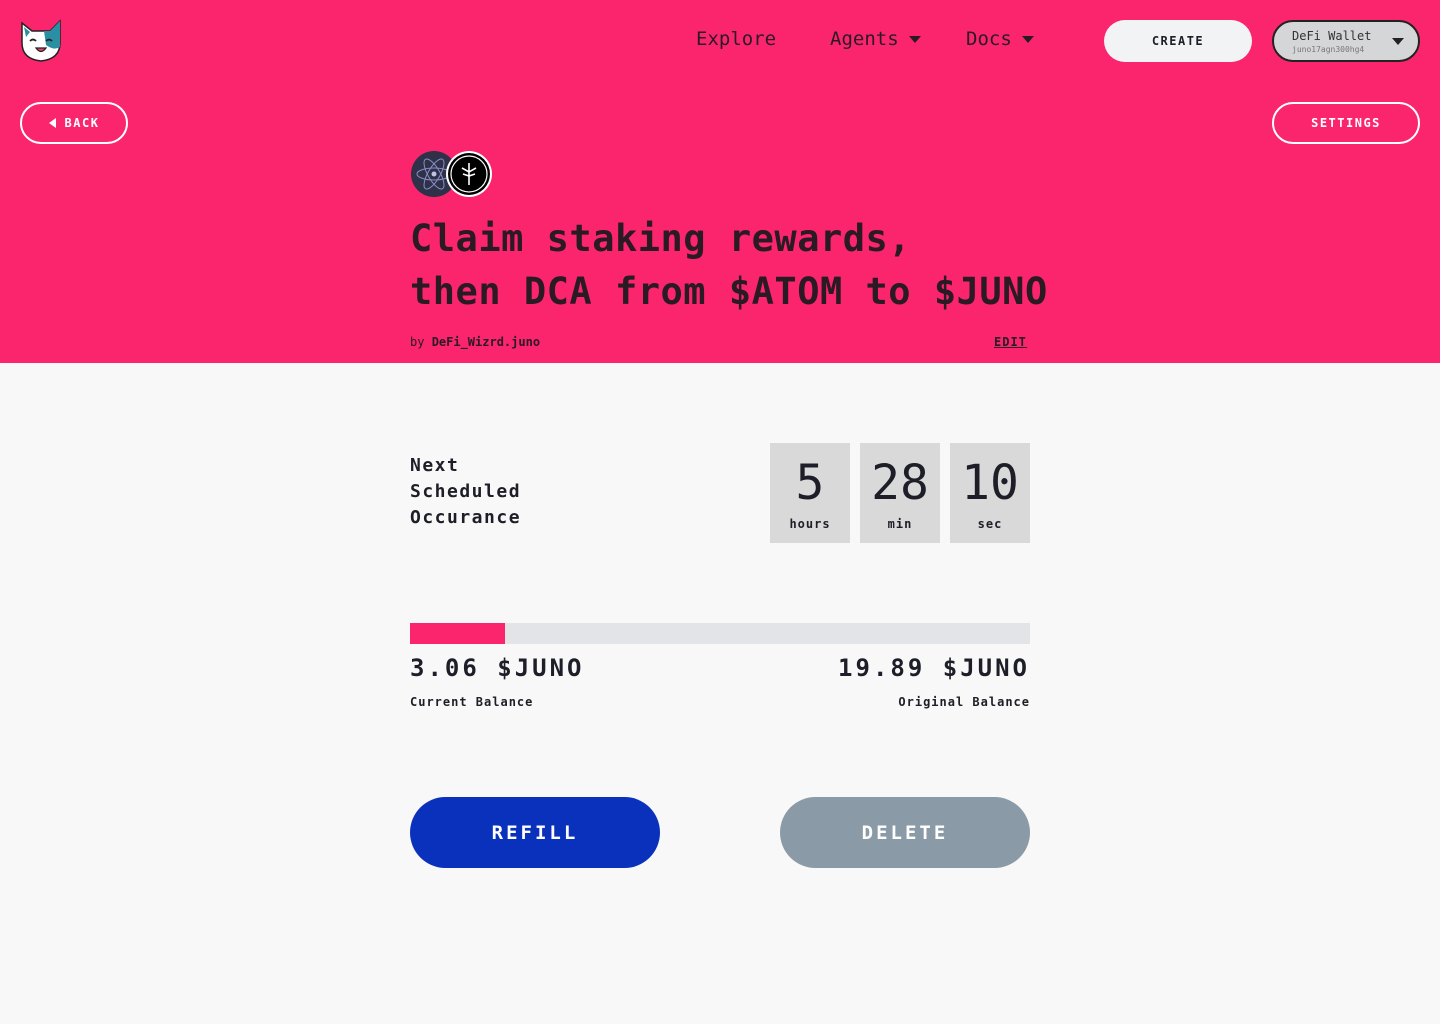  I want to click on current-balance-amount: 3.06 $JUNO, so click(497, 668).